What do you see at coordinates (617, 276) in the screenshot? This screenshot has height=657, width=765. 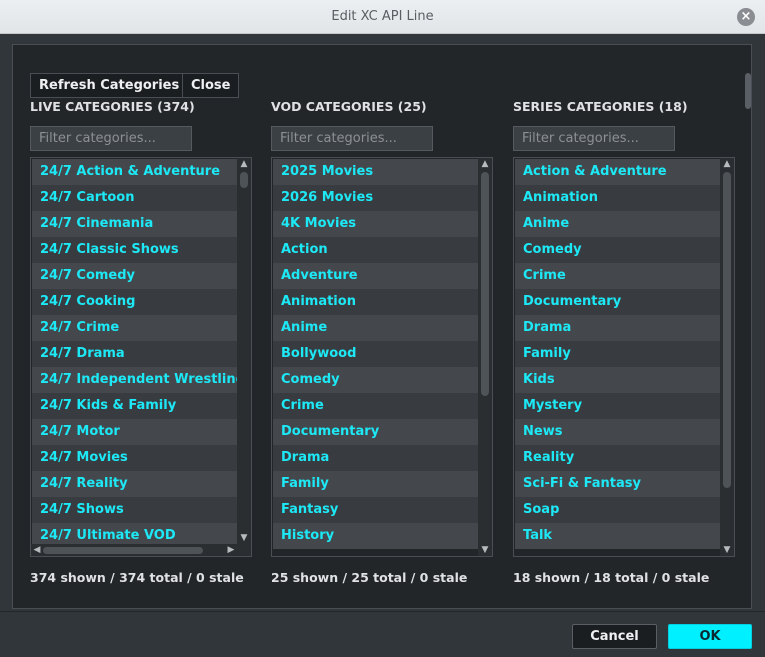 I see `series-category-item: Crime` at bounding box center [617, 276].